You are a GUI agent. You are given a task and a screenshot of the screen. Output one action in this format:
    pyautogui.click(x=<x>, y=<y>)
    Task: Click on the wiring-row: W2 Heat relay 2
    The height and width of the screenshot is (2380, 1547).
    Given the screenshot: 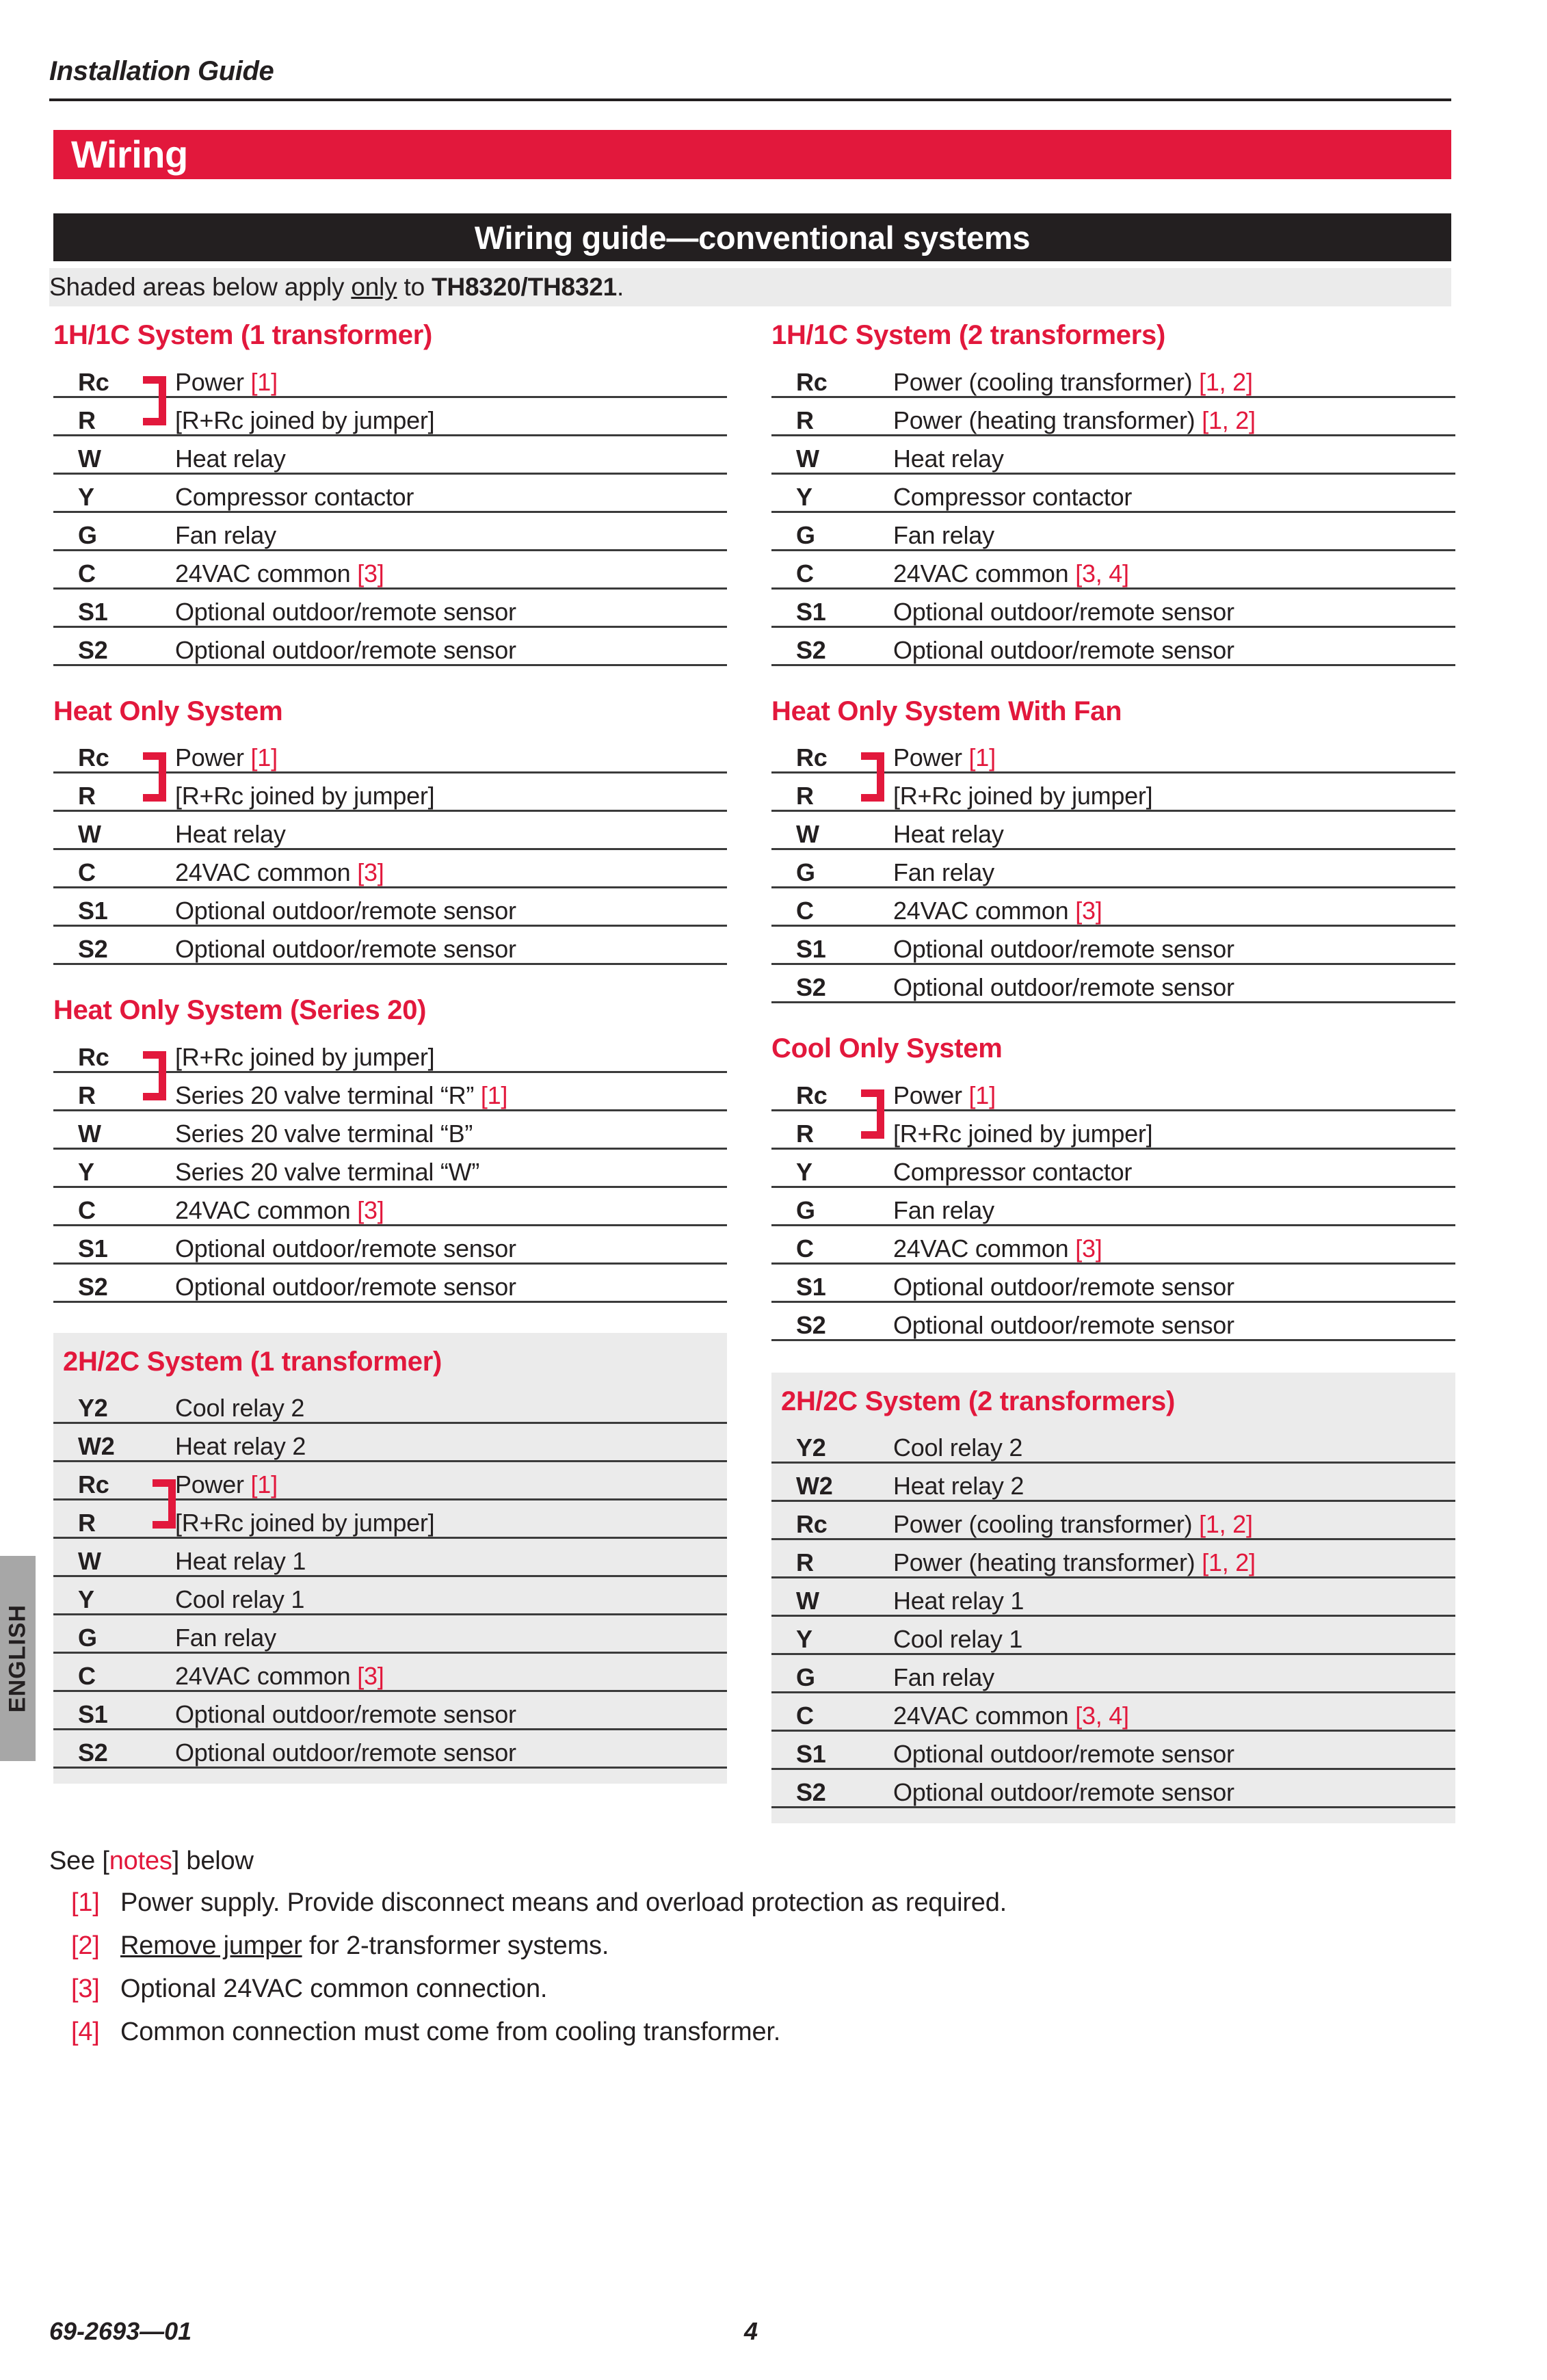 What is the action you would take?
    pyautogui.click(x=390, y=1442)
    